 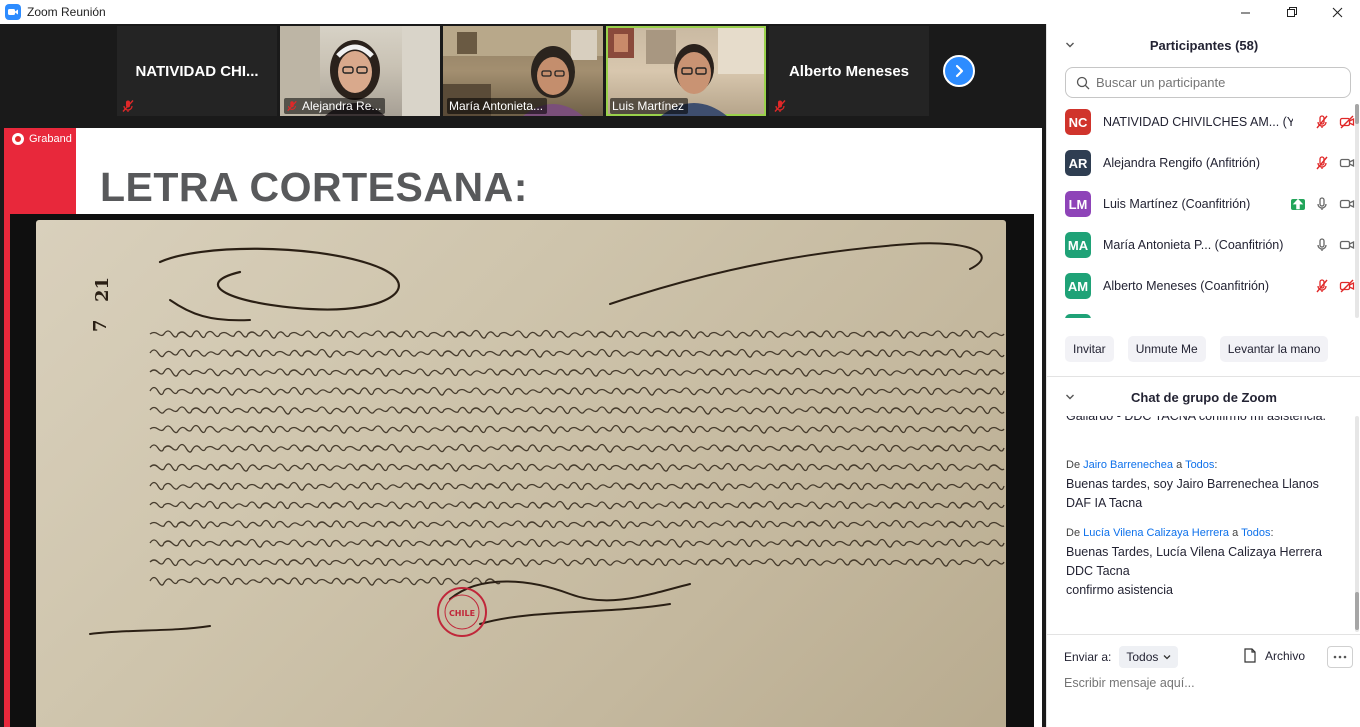 I want to click on participant-row: NC NATIVIDAD CHIVILCHES AM... (Yo), so click(x=1210, y=122).